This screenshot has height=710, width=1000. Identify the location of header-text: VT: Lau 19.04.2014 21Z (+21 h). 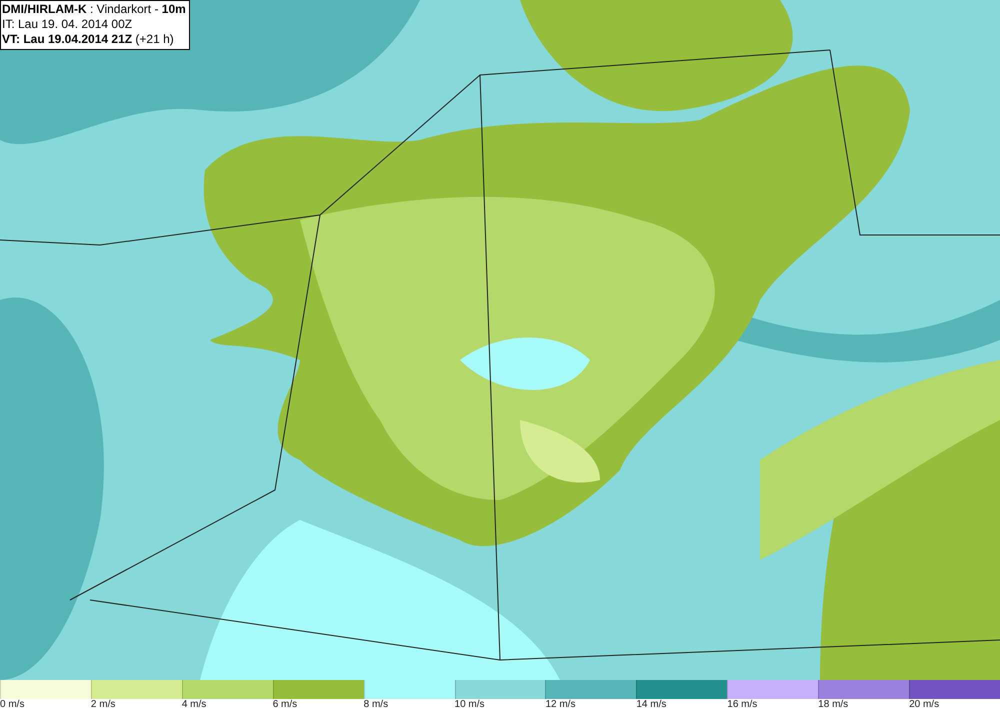
(88, 39).